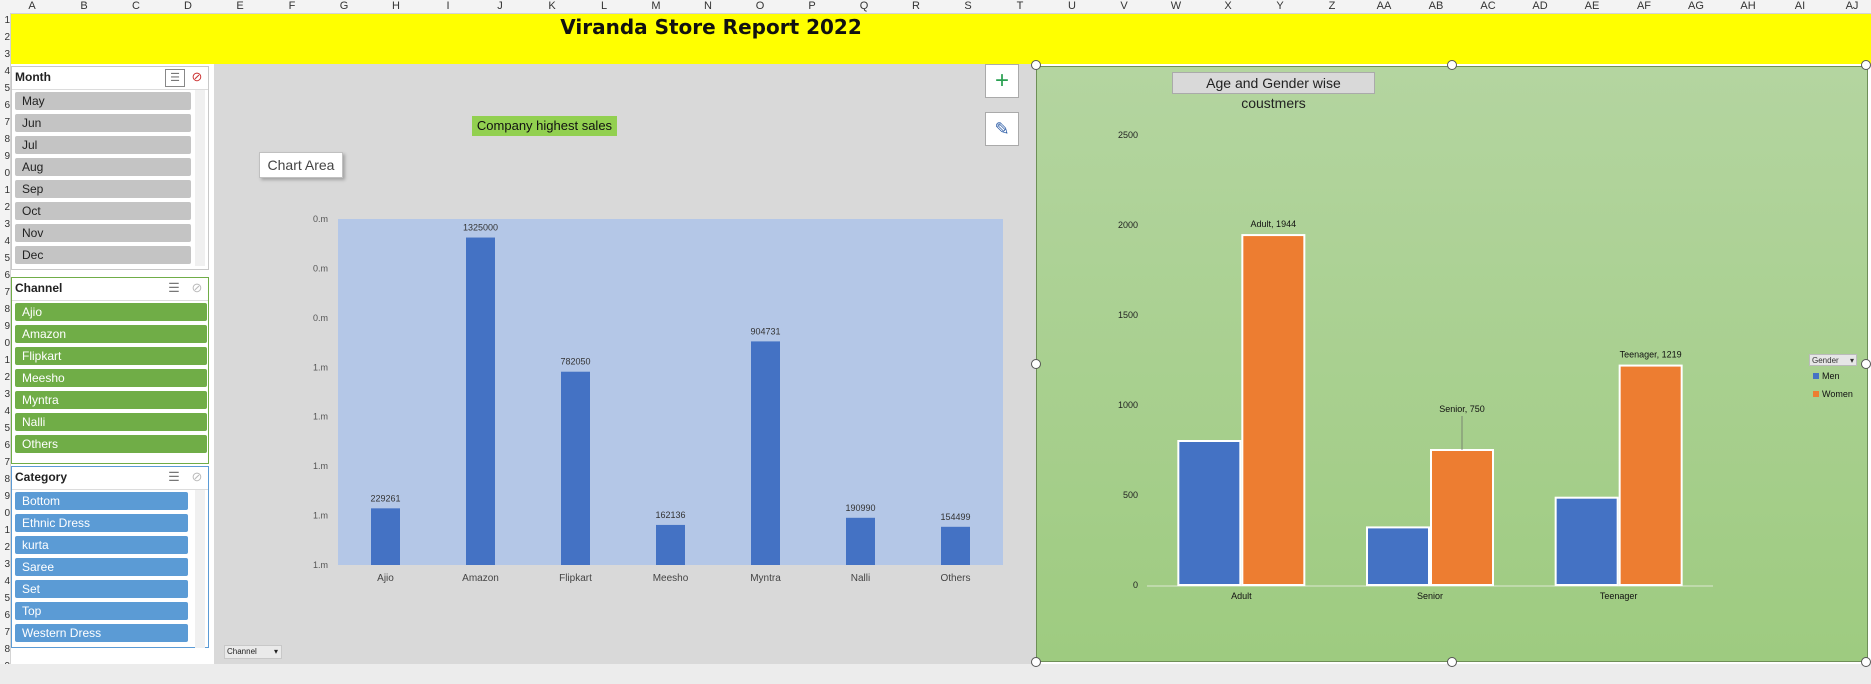 The height and width of the screenshot is (684, 1871). I want to click on column-letter: X, so click(1228, 6).